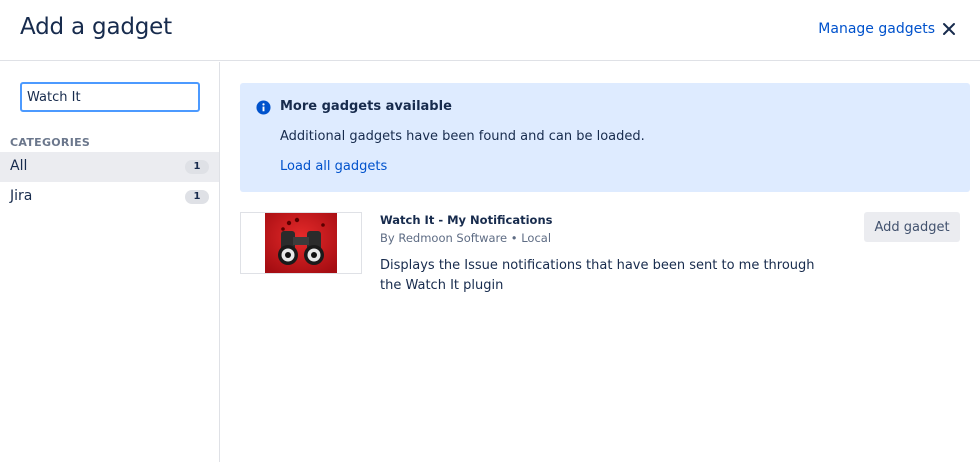 The height and width of the screenshot is (462, 980). Describe the element at coordinates (21, 196) in the screenshot. I see `category-label: Jira` at that location.